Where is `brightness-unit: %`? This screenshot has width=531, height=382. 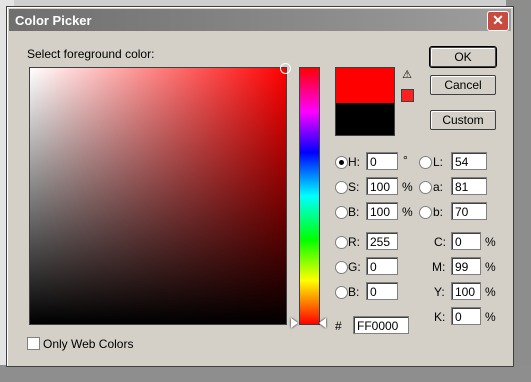 brightness-unit: % is located at coordinates (407, 212).